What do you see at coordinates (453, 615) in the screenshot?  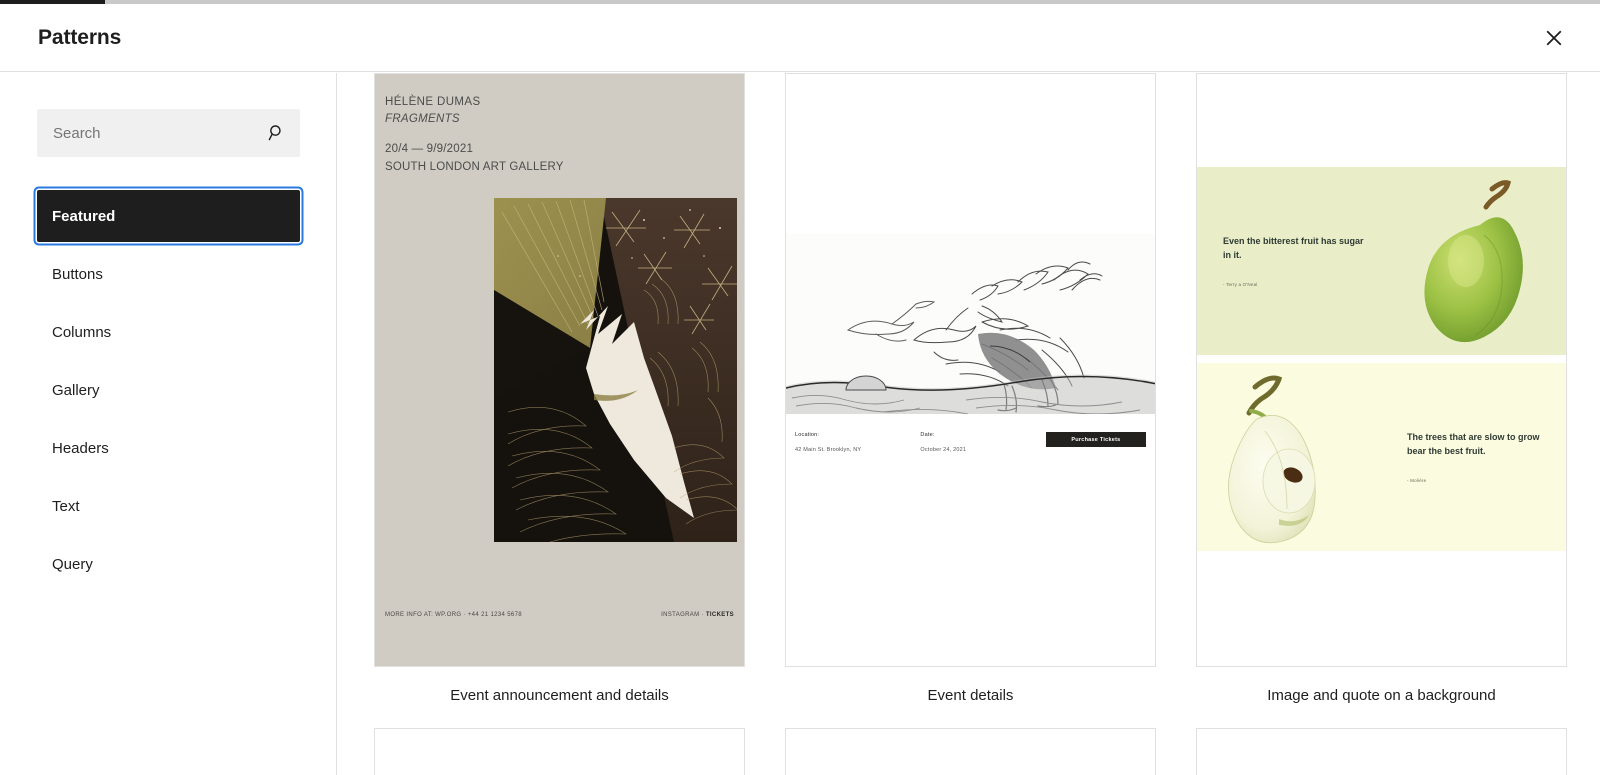 I see `poster-footer-contact: MORE INFO AT: WP.ORG · +44 21 1234 5678` at bounding box center [453, 615].